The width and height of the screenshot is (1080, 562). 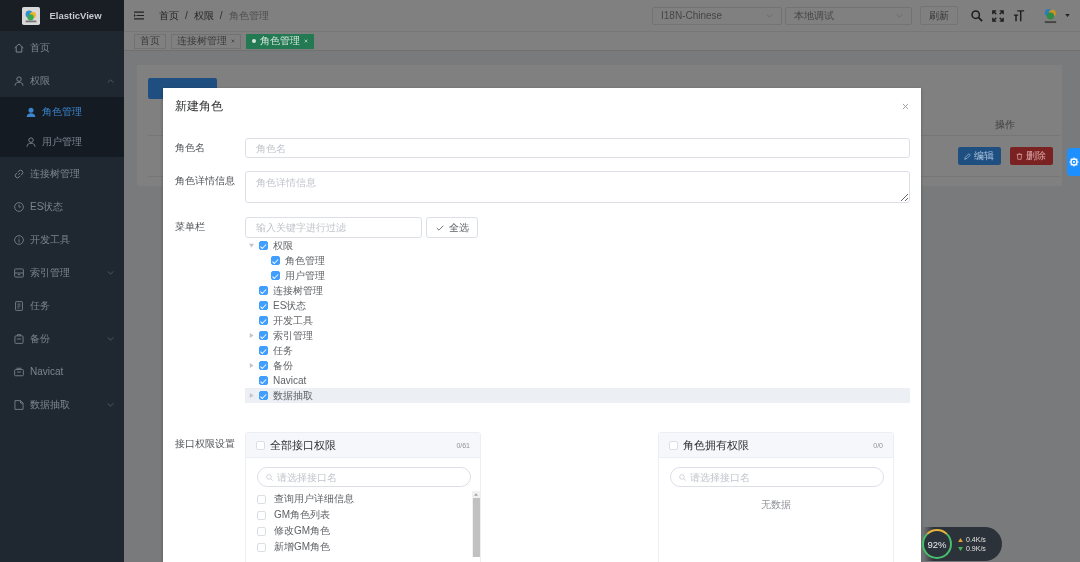 I want to click on box-icon, so click(x=19, y=371).